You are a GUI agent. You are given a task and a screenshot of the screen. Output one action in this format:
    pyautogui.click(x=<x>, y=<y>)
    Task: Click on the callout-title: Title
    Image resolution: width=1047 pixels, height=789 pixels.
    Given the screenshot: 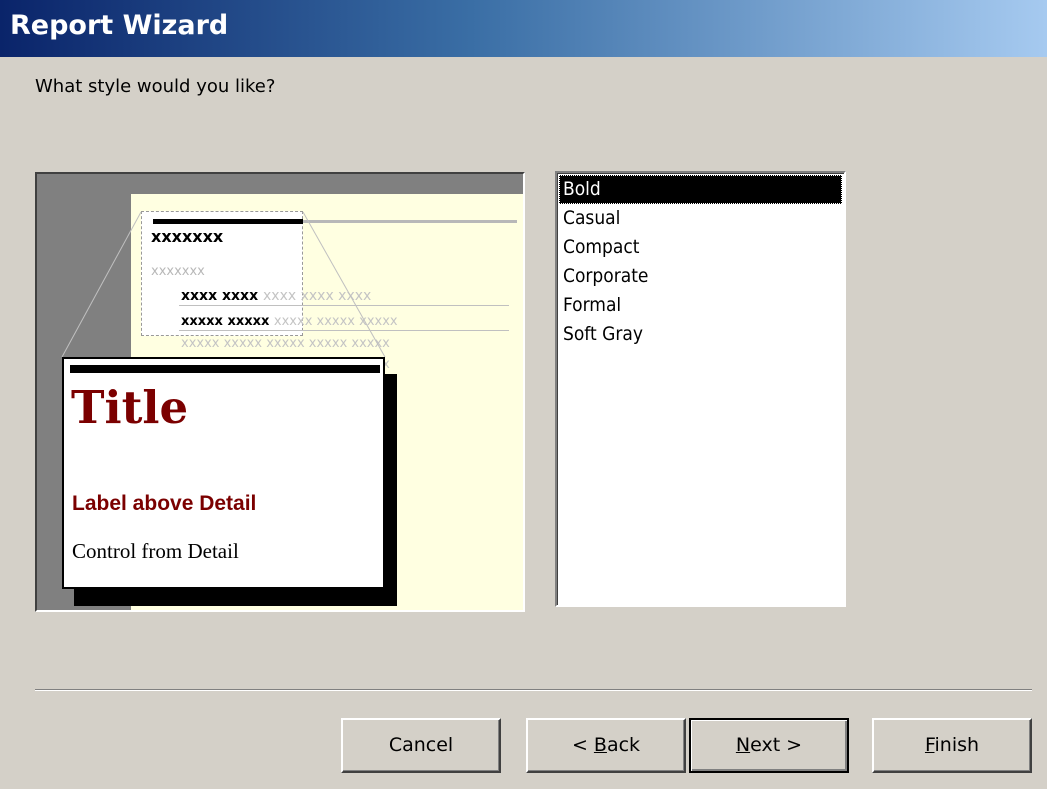 What is the action you would take?
    pyautogui.click(x=130, y=407)
    